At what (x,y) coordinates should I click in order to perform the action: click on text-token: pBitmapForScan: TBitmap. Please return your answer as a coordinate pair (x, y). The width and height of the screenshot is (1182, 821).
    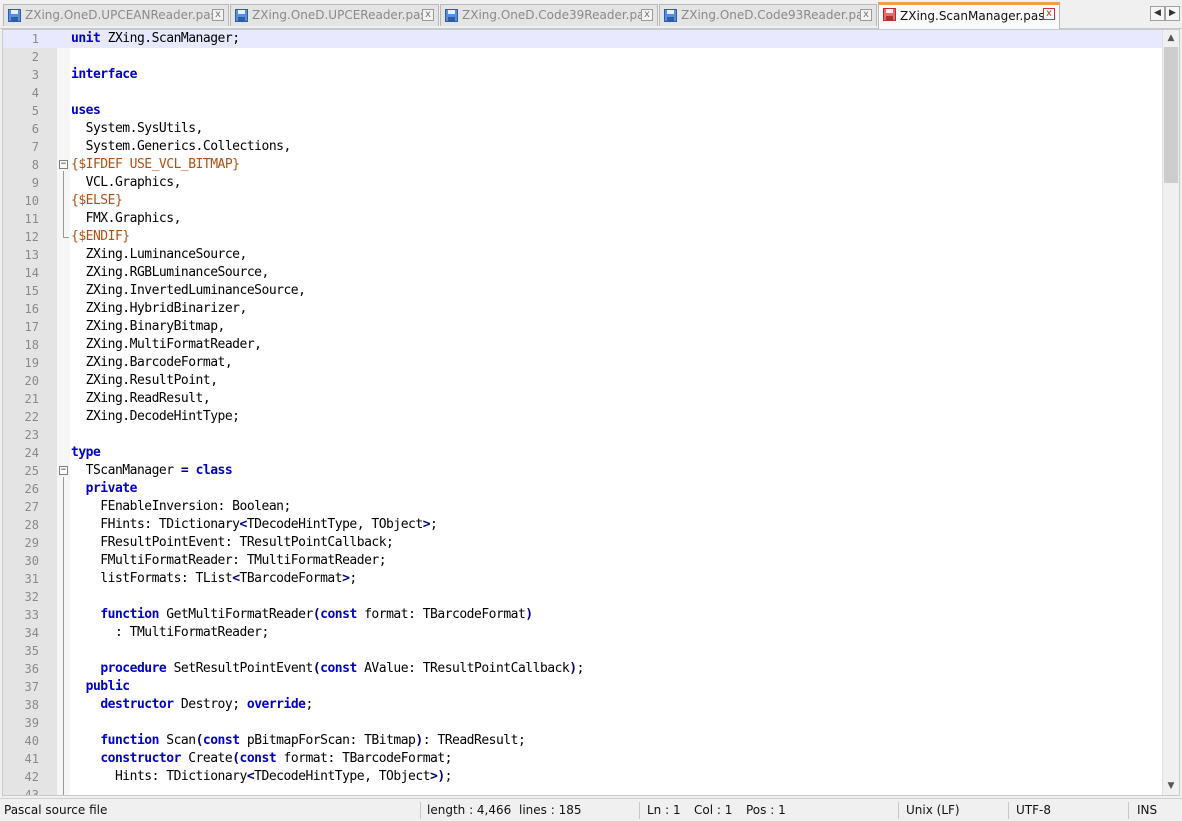
    Looking at the image, I should click on (327, 740).